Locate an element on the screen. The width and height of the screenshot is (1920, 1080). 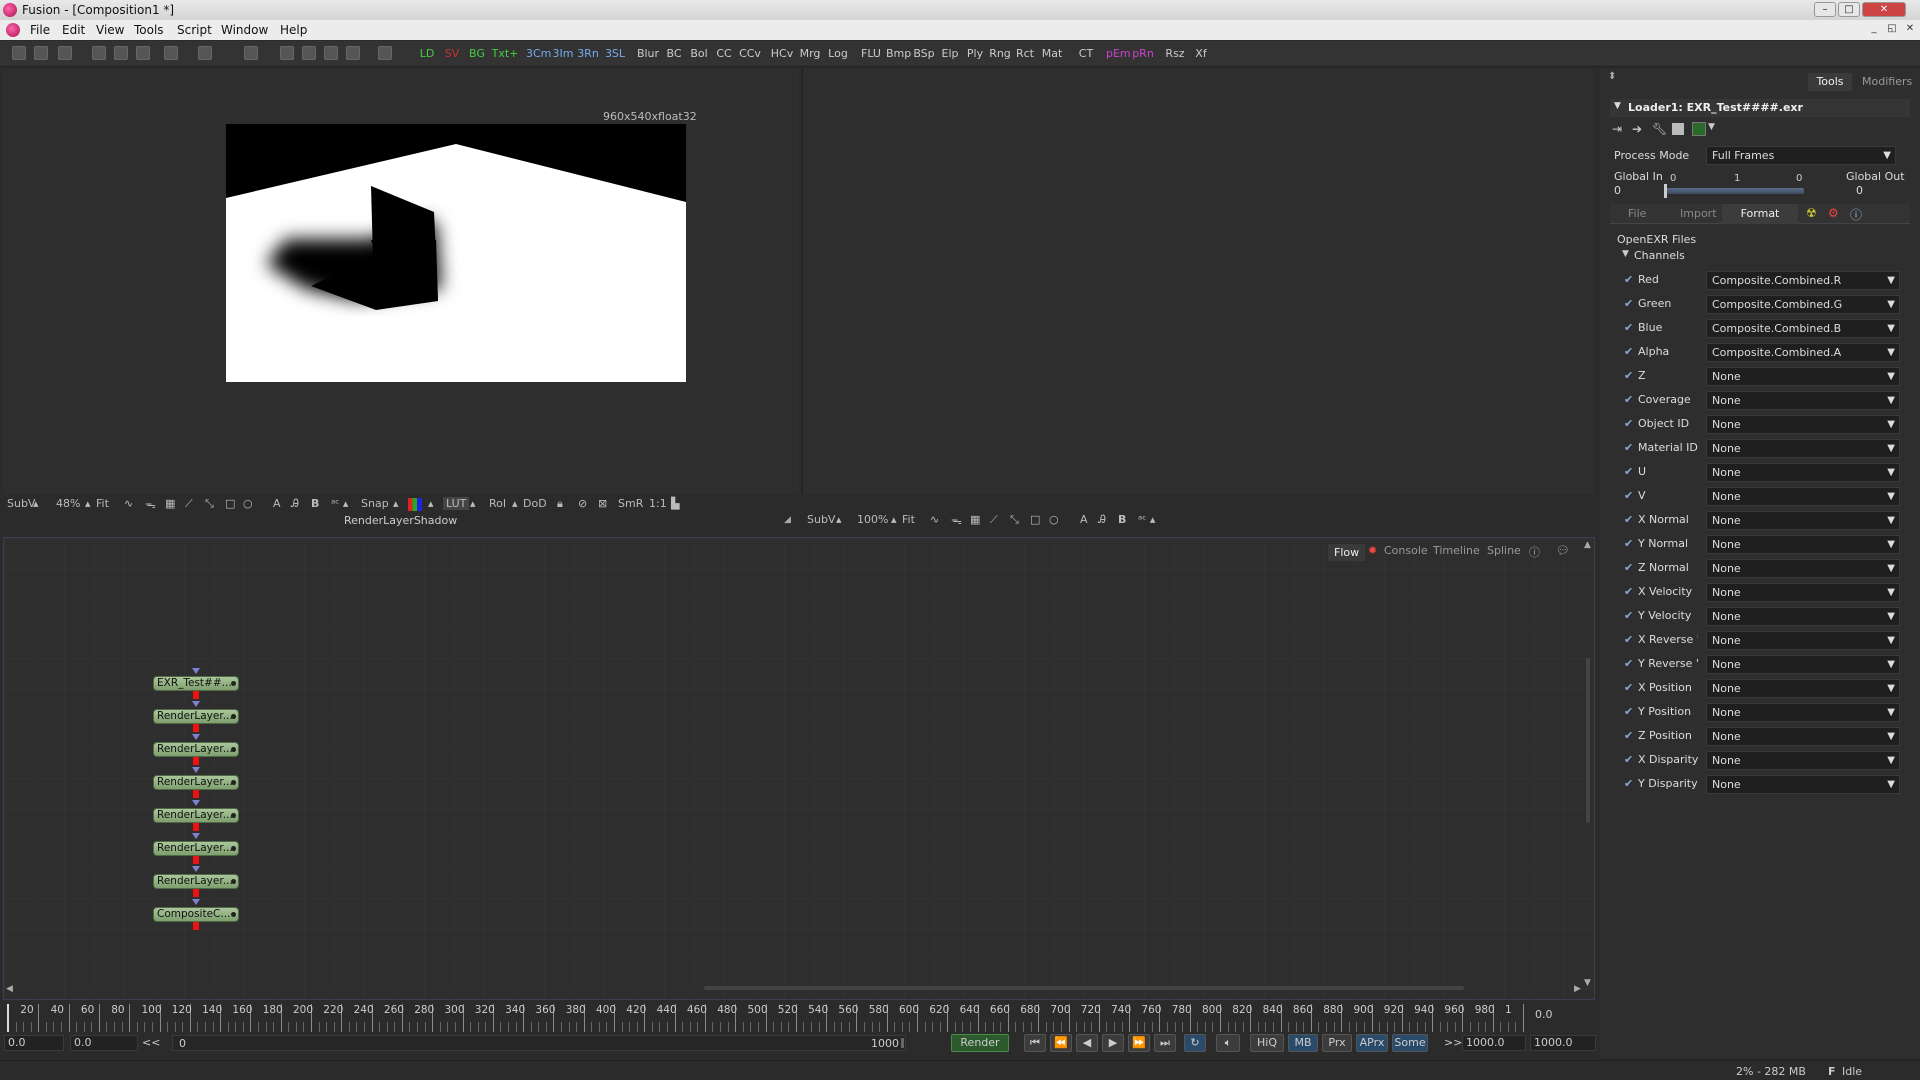
tool-button-3rn: 3Rn is located at coordinates (588, 53).